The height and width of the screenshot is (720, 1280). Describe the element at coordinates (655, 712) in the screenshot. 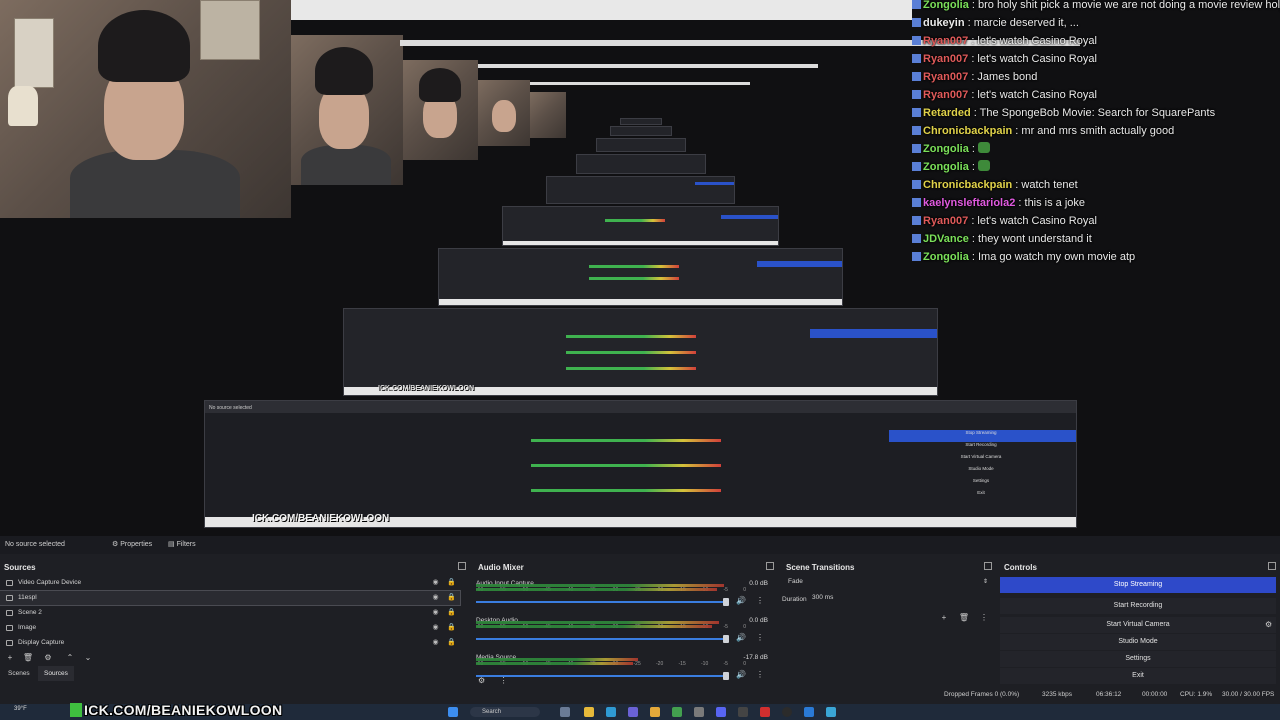

I see `folder-icon` at that location.